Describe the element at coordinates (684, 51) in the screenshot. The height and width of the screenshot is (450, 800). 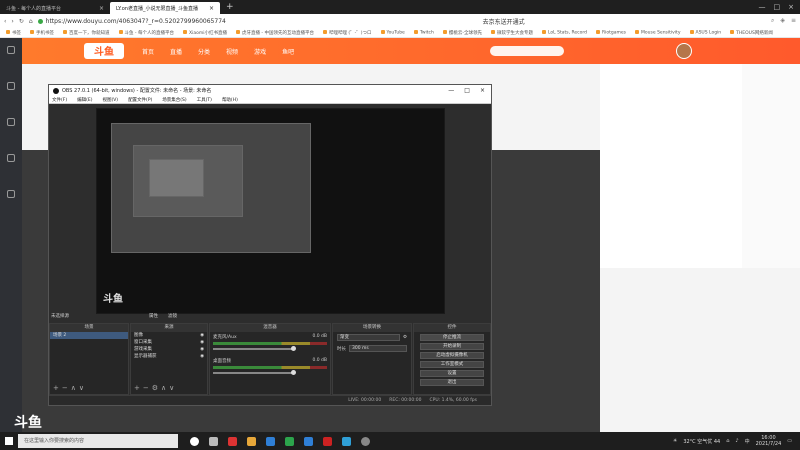
I see `avatar` at that location.